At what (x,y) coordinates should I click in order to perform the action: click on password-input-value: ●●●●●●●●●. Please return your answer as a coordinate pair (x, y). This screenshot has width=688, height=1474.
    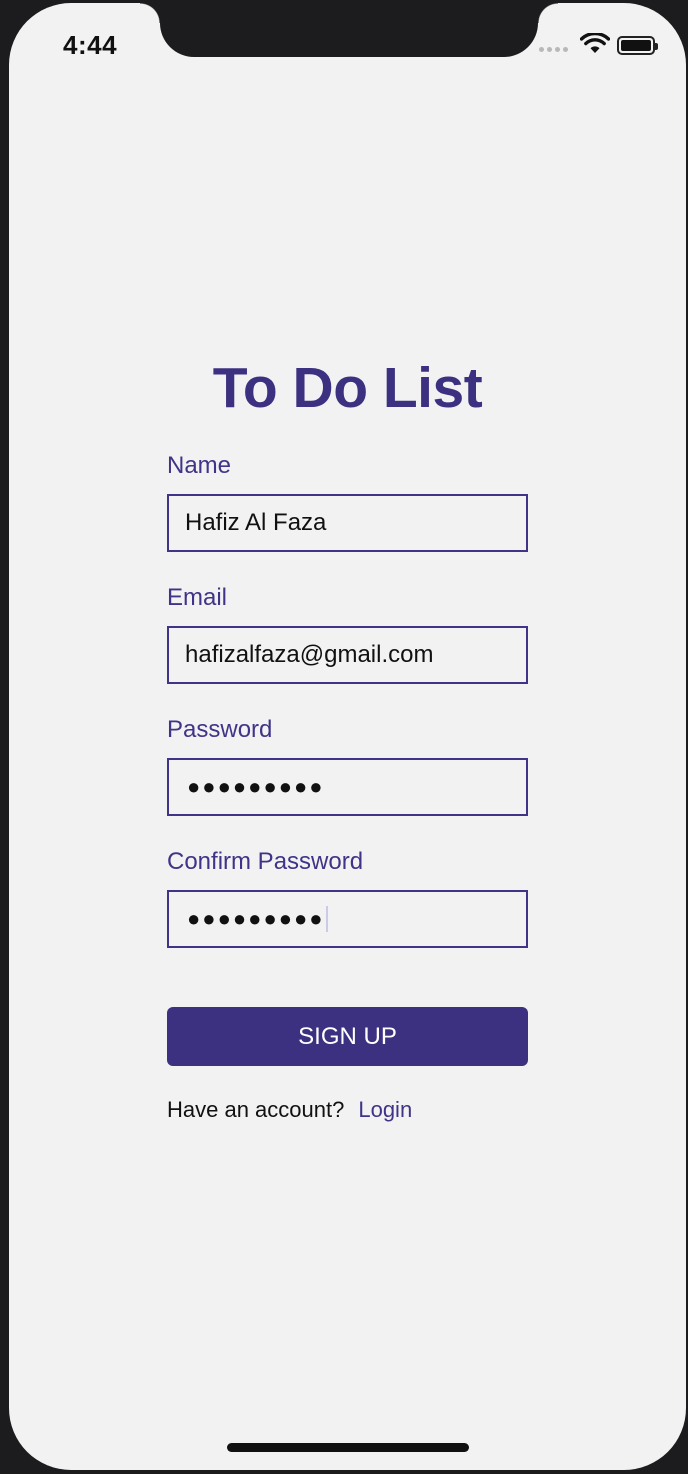
    Looking at the image, I should click on (256, 786).